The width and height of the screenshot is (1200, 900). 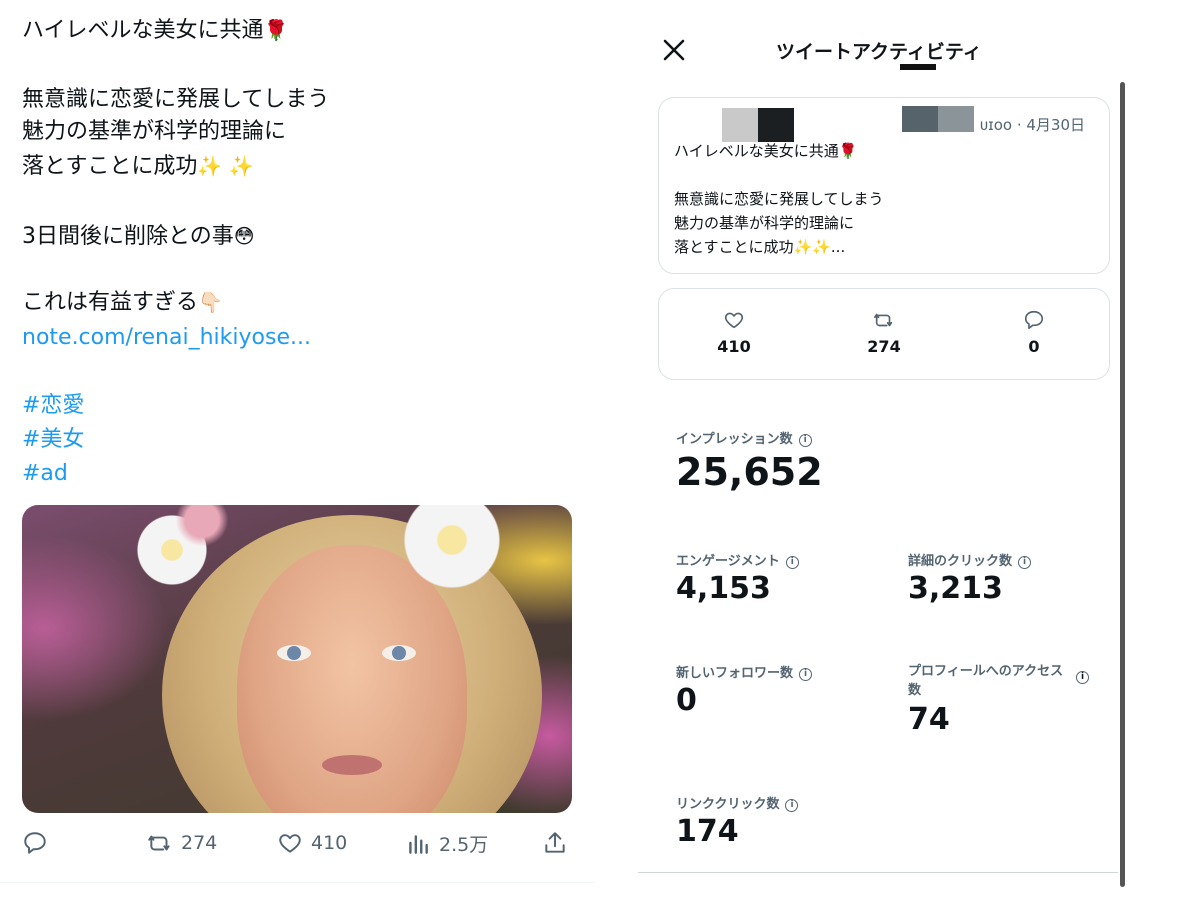 What do you see at coordinates (879, 52) in the screenshot?
I see `page-title: ツイートアクティビティ` at bounding box center [879, 52].